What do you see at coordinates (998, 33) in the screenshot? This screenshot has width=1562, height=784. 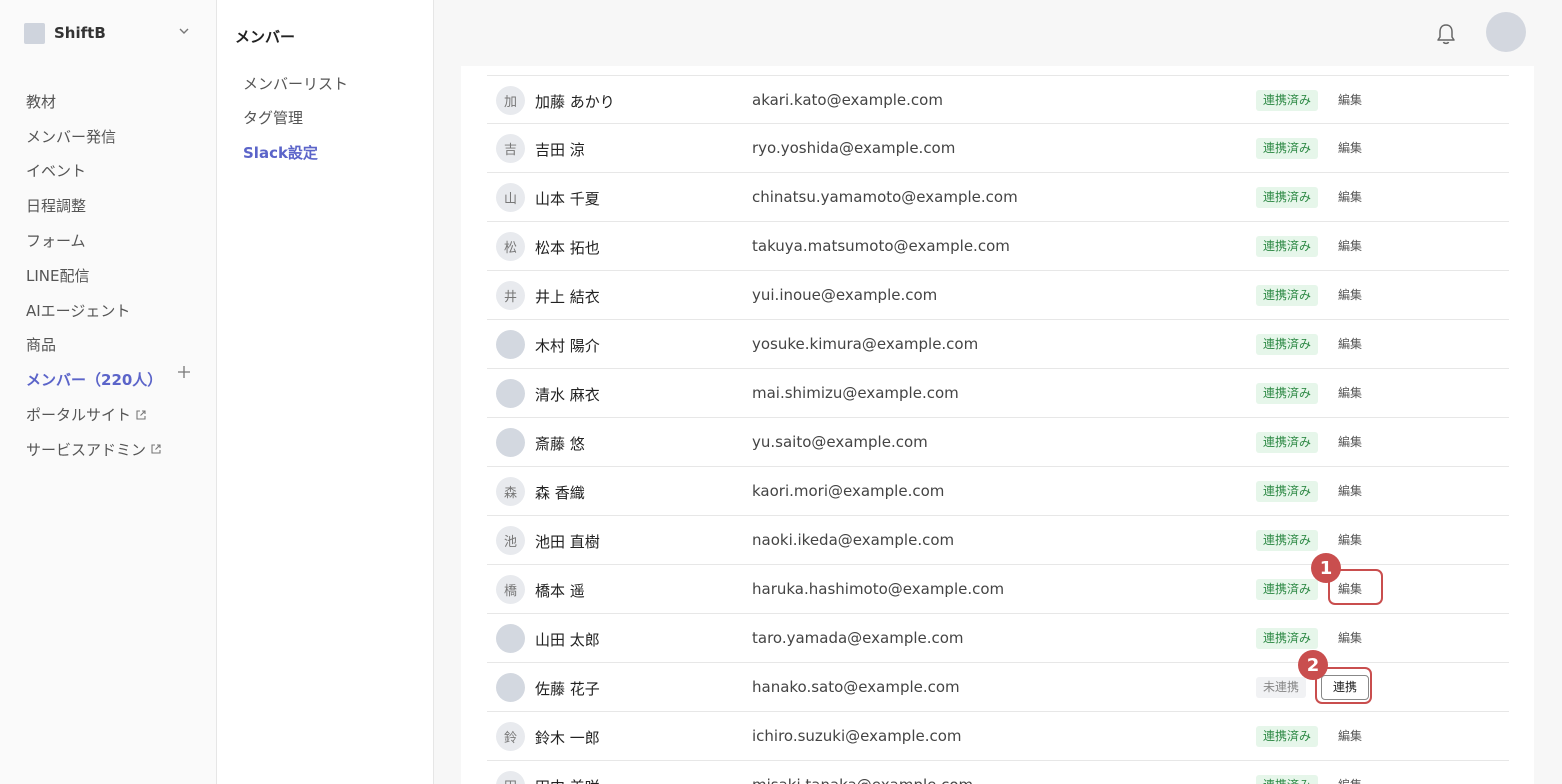 I see `top-header` at bounding box center [998, 33].